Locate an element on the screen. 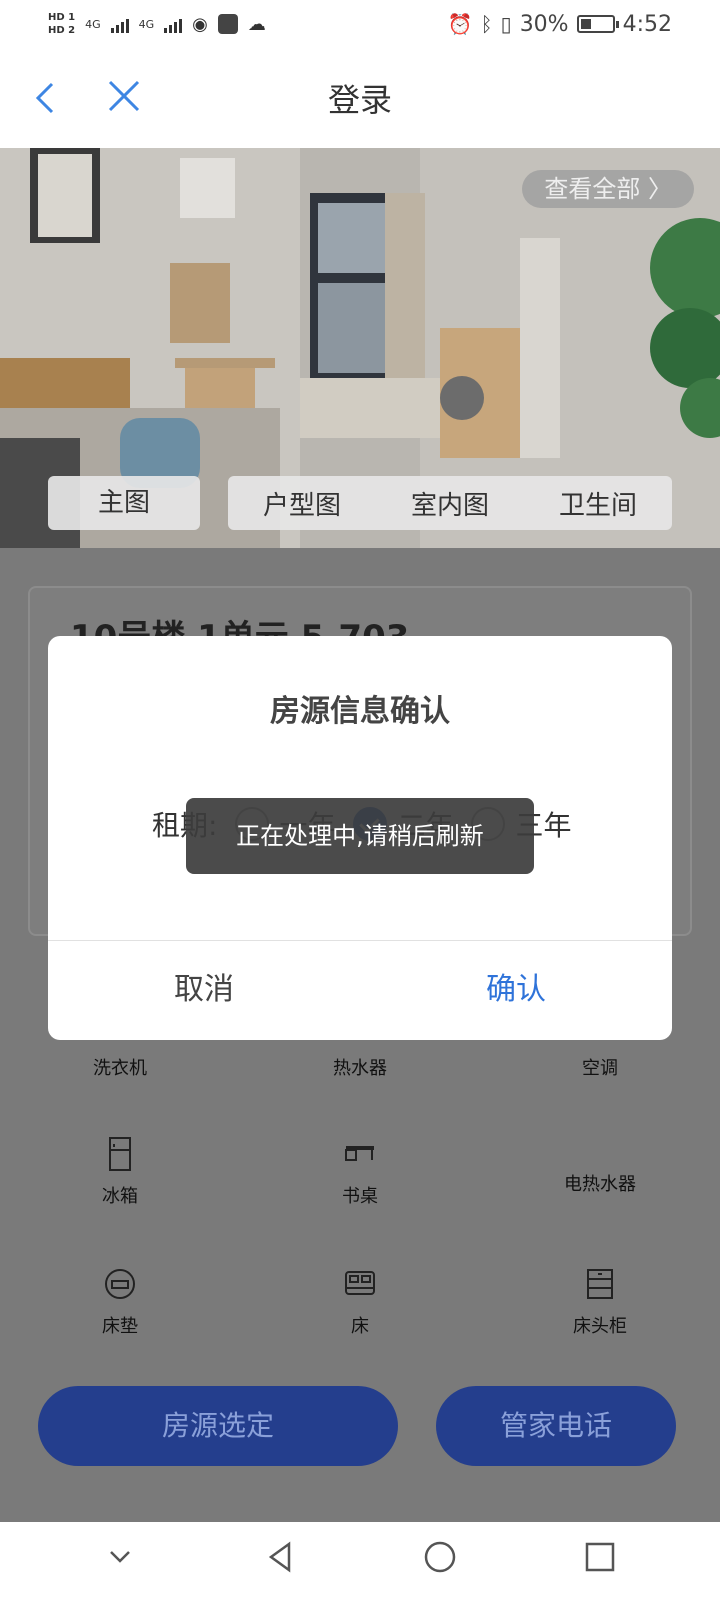 The height and width of the screenshot is (1600, 720). amenity-washer: 洗衣机 is located at coordinates (120, 1067).